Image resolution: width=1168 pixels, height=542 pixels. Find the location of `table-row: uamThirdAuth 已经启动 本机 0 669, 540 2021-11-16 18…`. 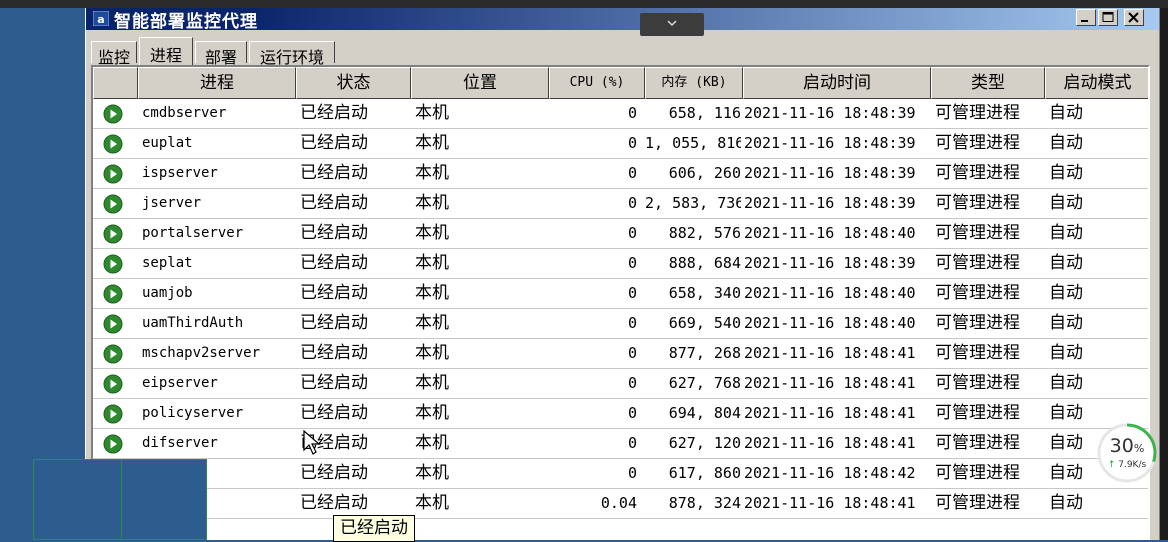

table-row: uamThirdAuth 已经启动 本机 0 669, 540 2021-11-16 18… is located at coordinates (620, 324).